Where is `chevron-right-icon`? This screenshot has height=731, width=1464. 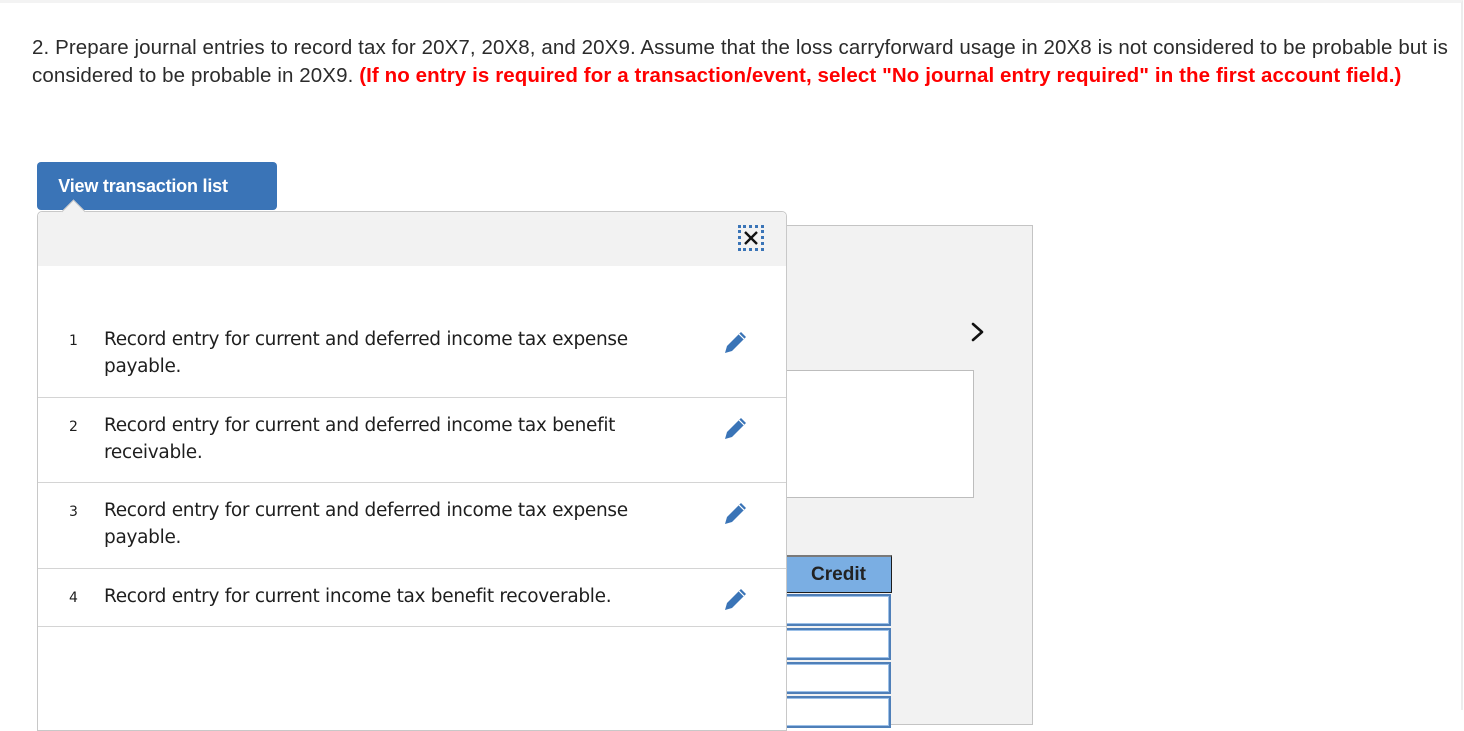
chevron-right-icon is located at coordinates (977, 332).